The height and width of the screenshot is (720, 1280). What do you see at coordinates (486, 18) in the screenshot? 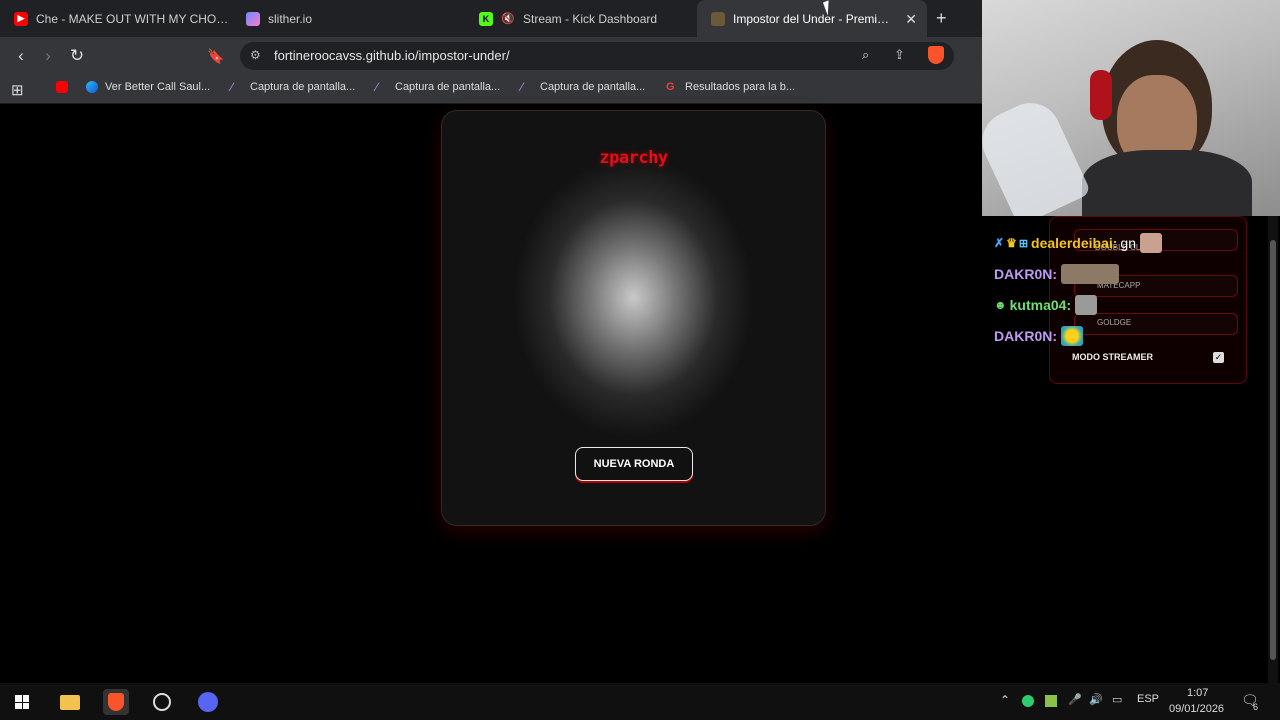
I see `kick-icon: K` at bounding box center [486, 18].